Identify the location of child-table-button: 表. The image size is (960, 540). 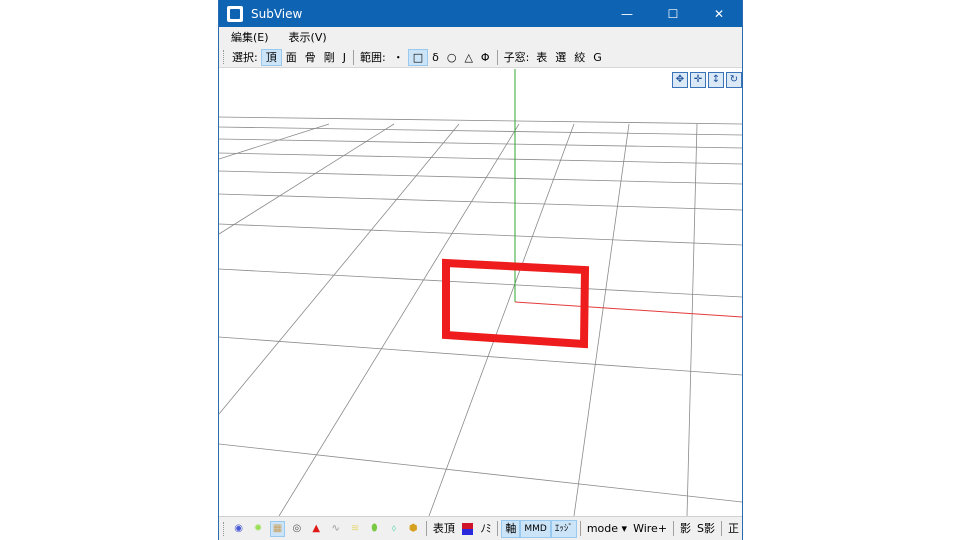
(541, 57).